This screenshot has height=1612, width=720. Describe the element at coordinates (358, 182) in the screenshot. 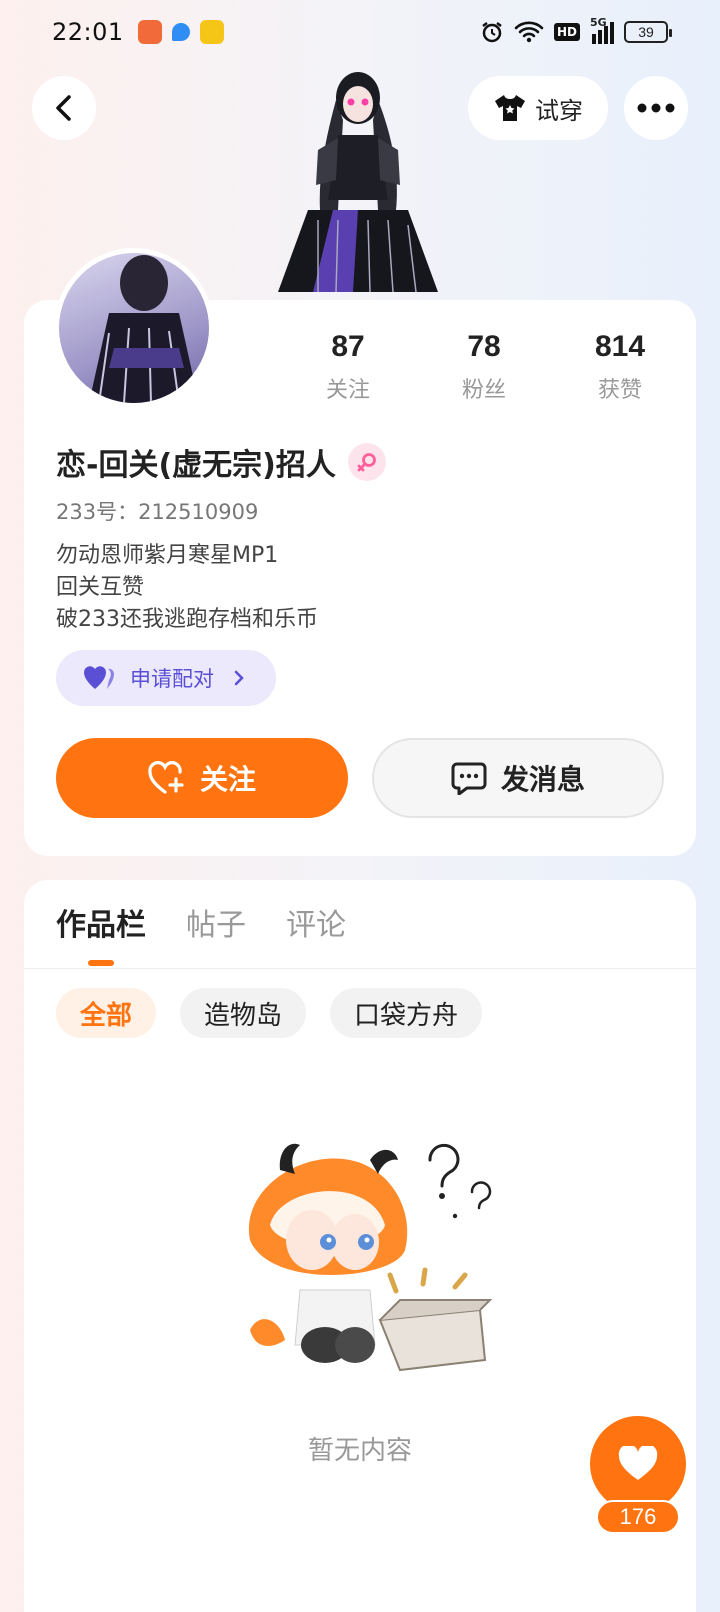

I see `character-avatar-figure` at that location.